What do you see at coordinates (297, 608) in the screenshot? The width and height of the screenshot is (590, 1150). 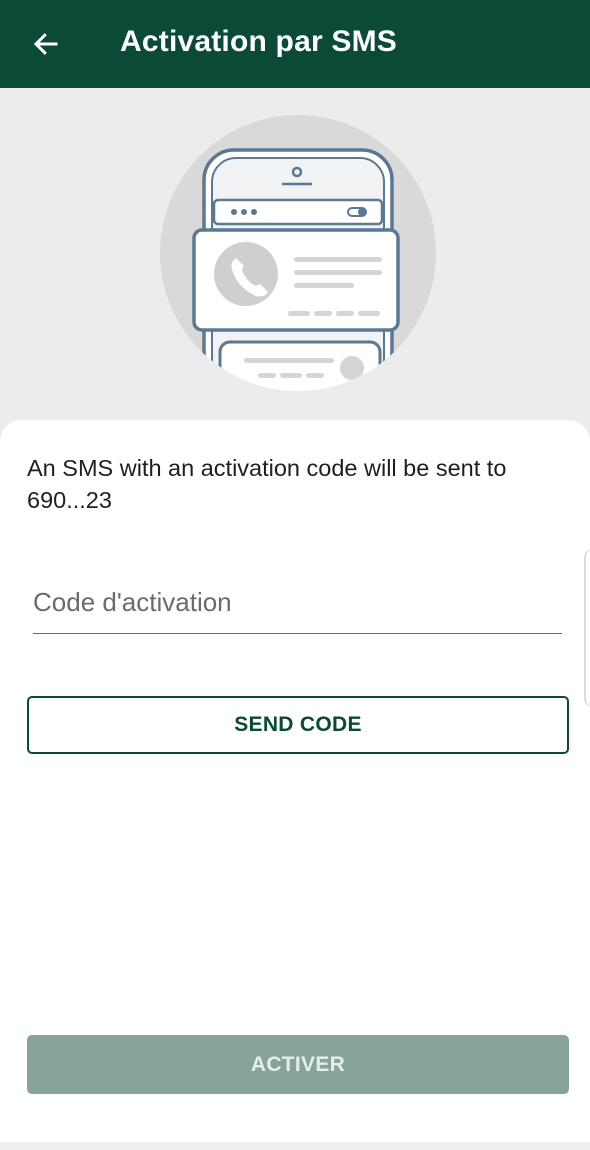 I see `activation-code-input` at bounding box center [297, 608].